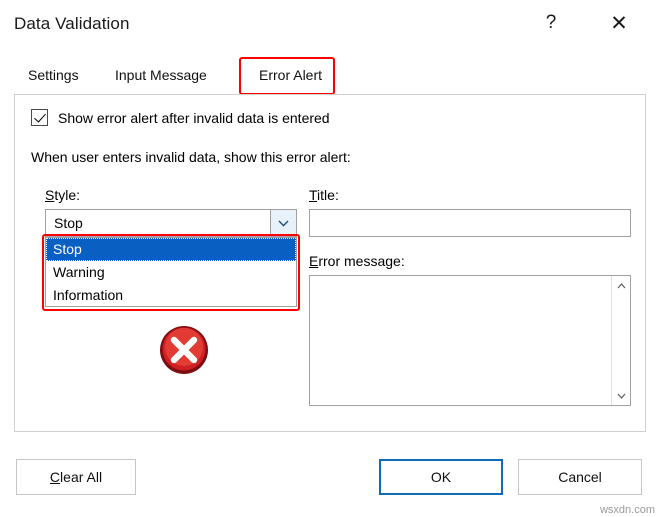 The height and width of the screenshot is (517, 659). What do you see at coordinates (619, 23) in the screenshot?
I see `close-icon: ✕` at bounding box center [619, 23].